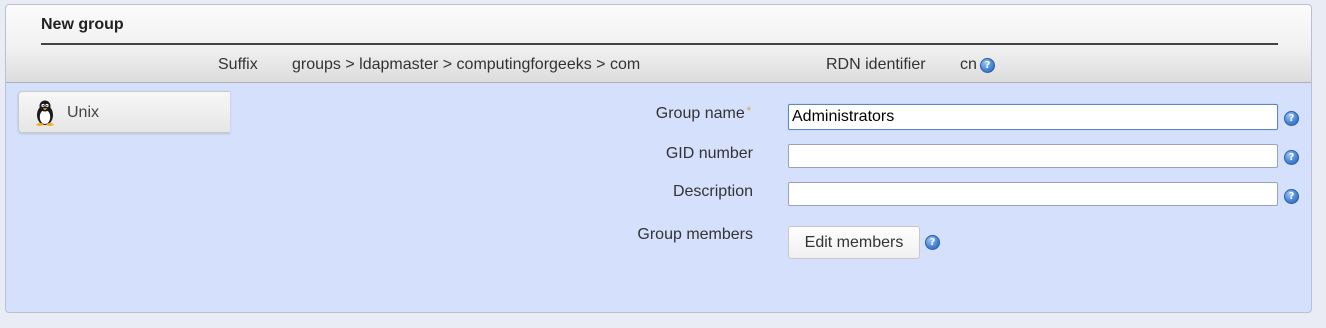 The width and height of the screenshot is (1326, 328). Describe the element at coordinates (1291, 118) in the screenshot. I see `group-name-help-icon: ?` at that location.